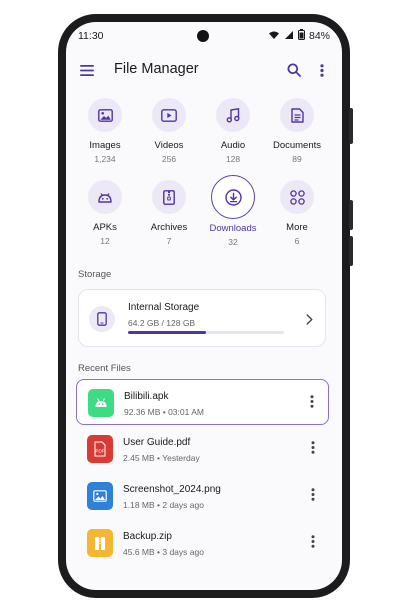 The height and width of the screenshot is (612, 408). Describe the element at coordinates (351, 126) in the screenshot. I see `volume-button` at that location.